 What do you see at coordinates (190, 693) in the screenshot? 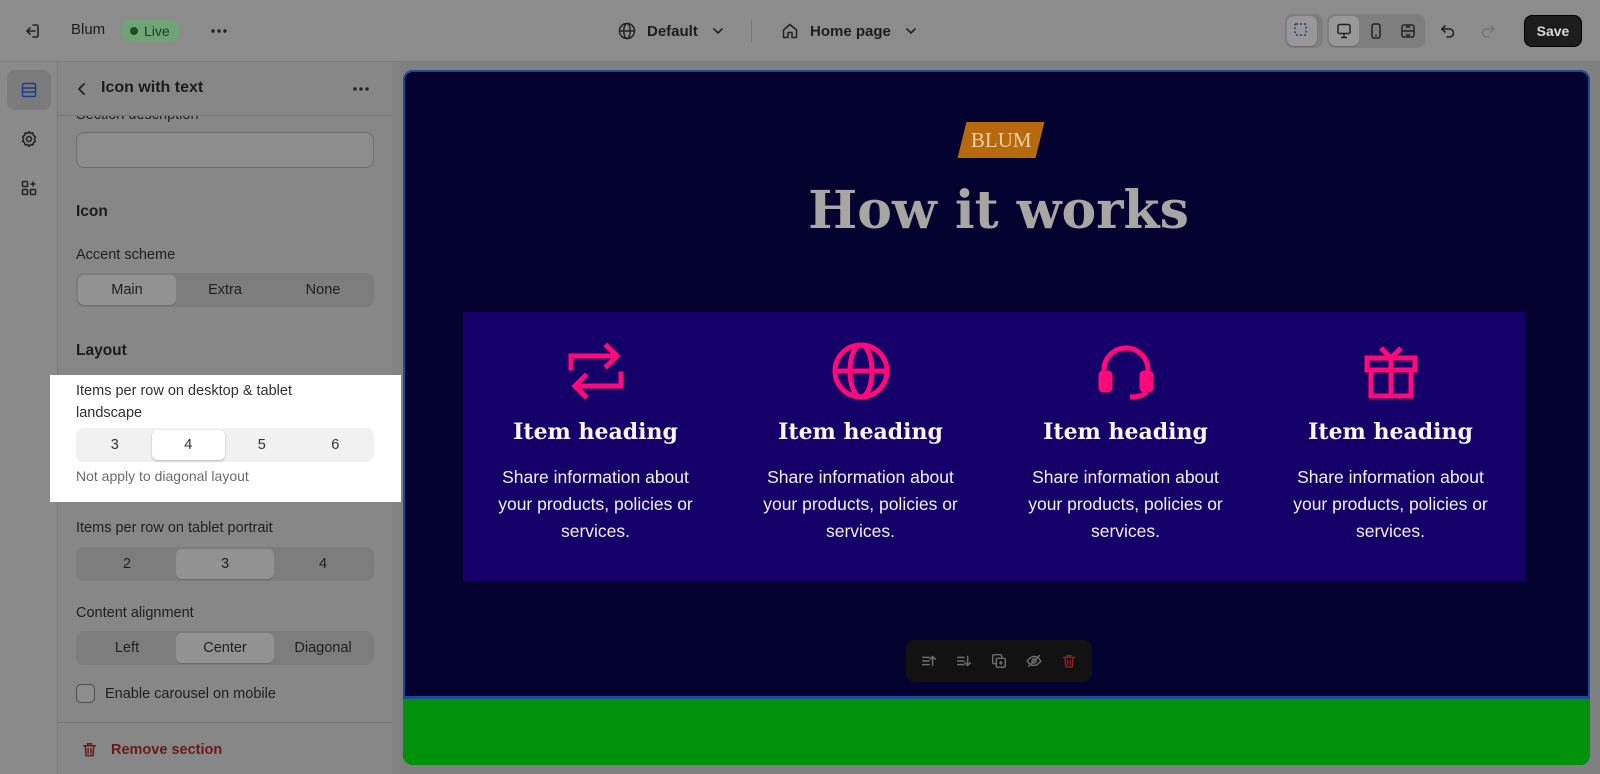
I see `carousel-label: Enable carousel on mobile` at bounding box center [190, 693].